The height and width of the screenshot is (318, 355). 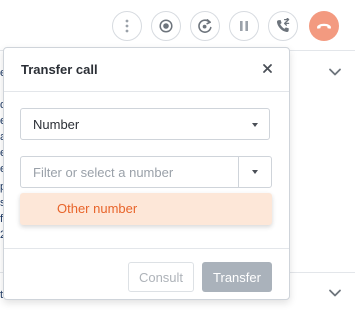 I want to click on phone-transfer-icon, so click(x=283, y=25).